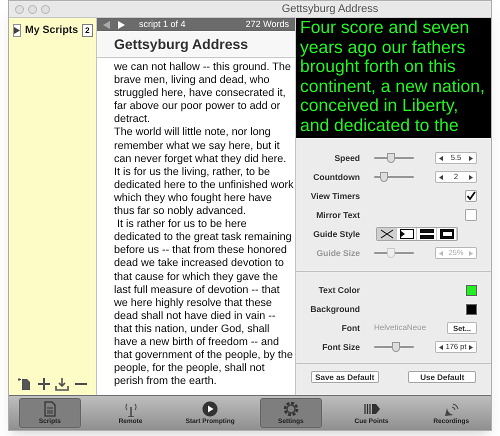 This screenshot has height=436, width=500. I want to click on sidebar-title: My Scripts, so click(51, 30).